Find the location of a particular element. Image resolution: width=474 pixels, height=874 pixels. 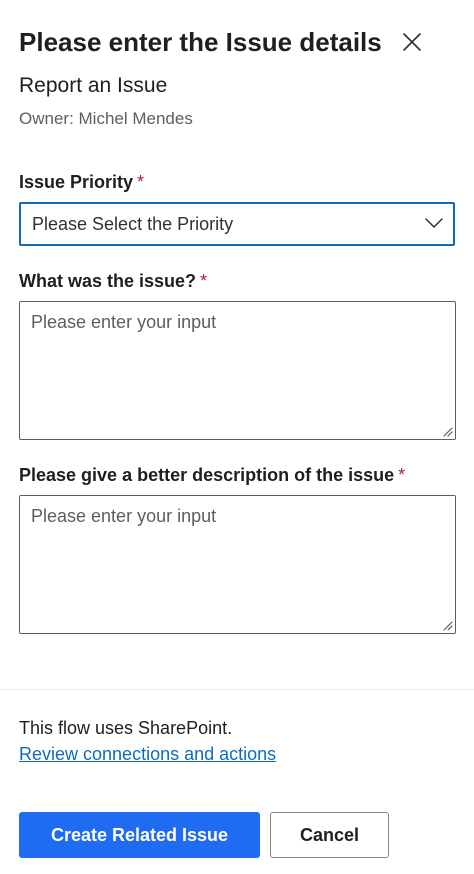

close-button is located at coordinates (412, 42).